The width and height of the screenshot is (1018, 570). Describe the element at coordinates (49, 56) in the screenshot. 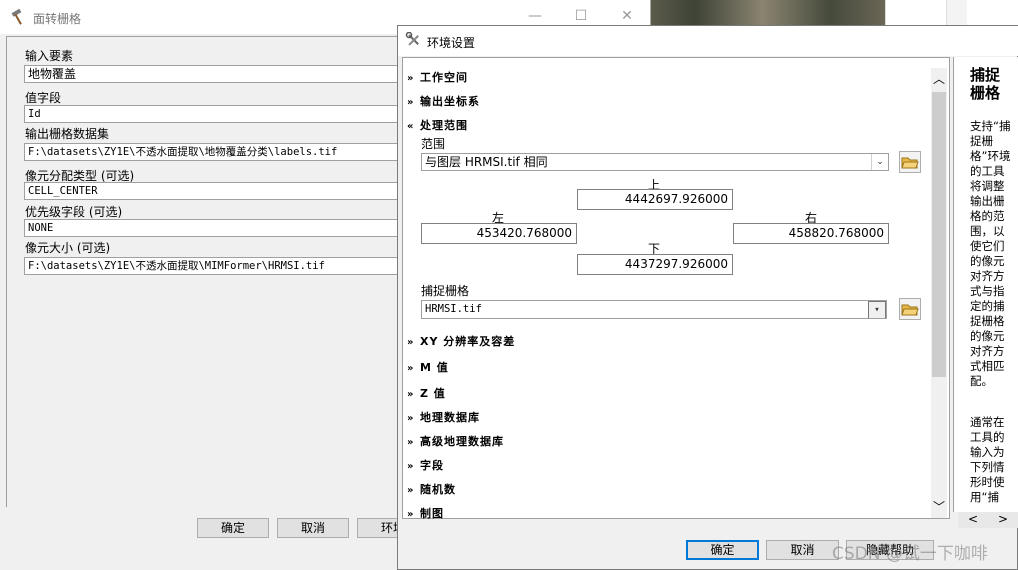

I see `field-label-input-features: 输入要素` at that location.